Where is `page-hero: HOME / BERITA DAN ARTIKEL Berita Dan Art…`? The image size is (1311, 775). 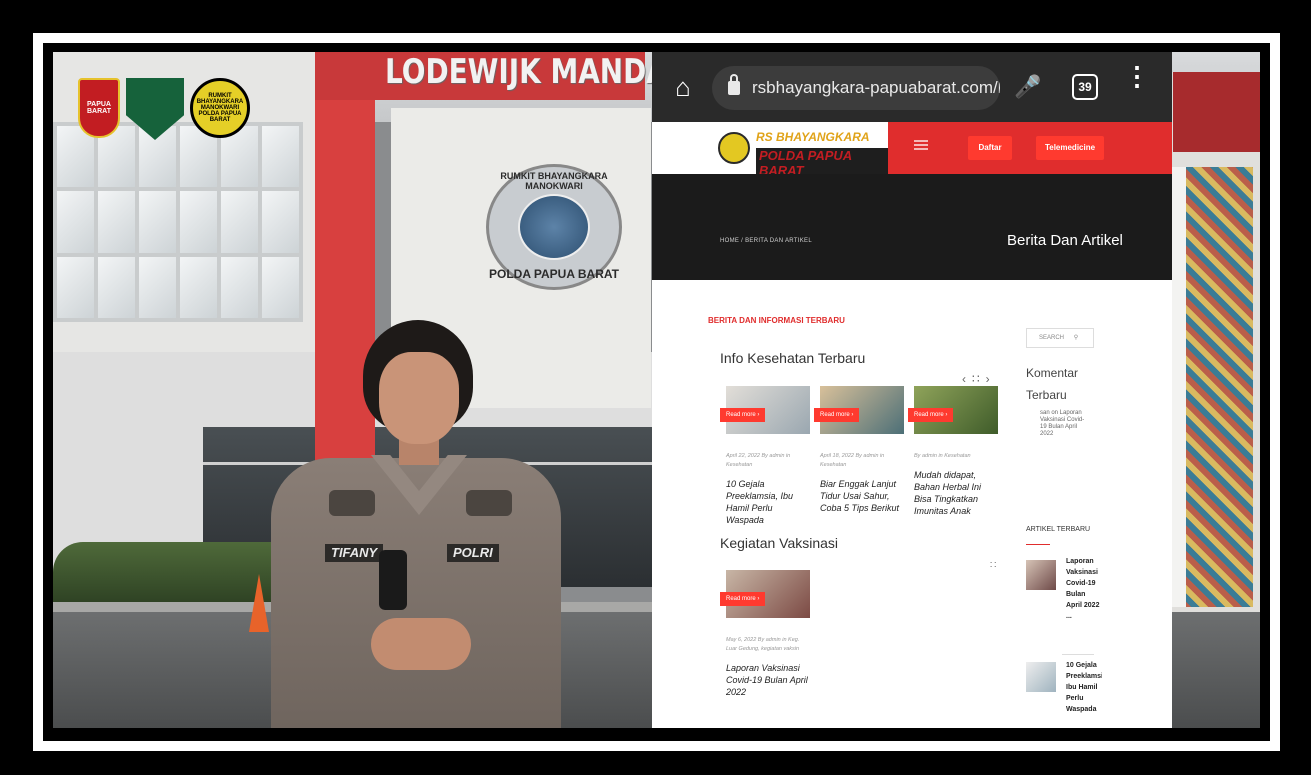
page-hero: HOME / BERITA DAN ARTIKEL Berita Dan Art… is located at coordinates (912, 227).